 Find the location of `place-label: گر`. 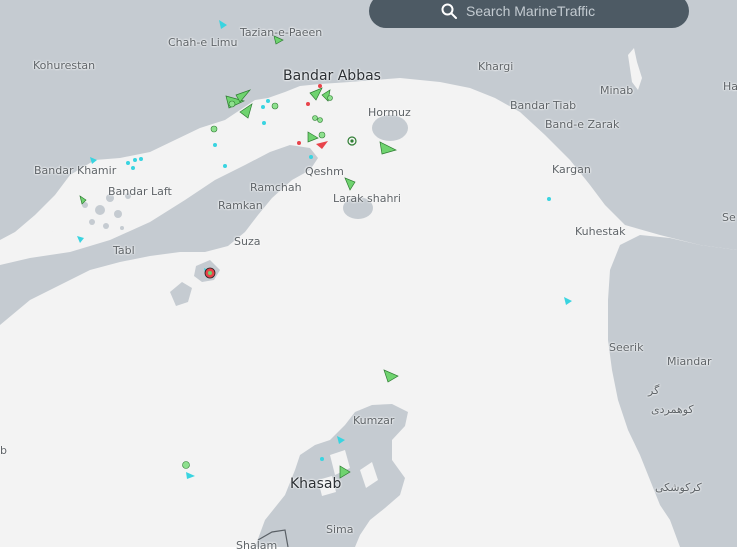

place-label: گر is located at coordinates (654, 390).